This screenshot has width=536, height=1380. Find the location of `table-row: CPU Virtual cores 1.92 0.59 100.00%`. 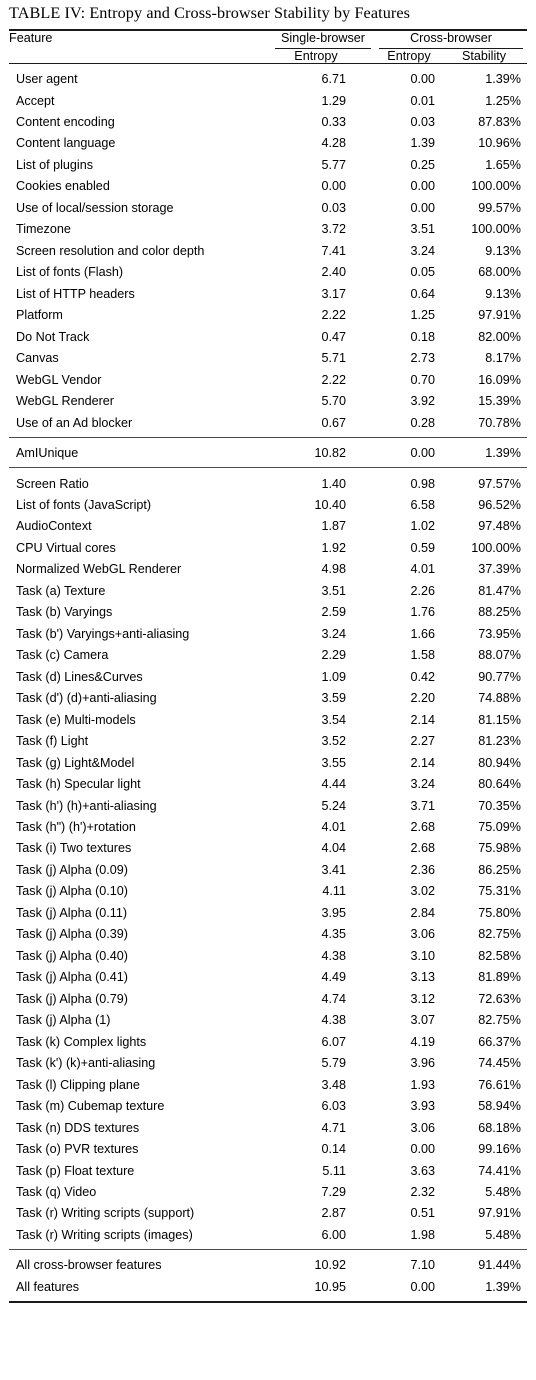

table-row: CPU Virtual cores 1.92 0.59 100.00% is located at coordinates (268, 547).